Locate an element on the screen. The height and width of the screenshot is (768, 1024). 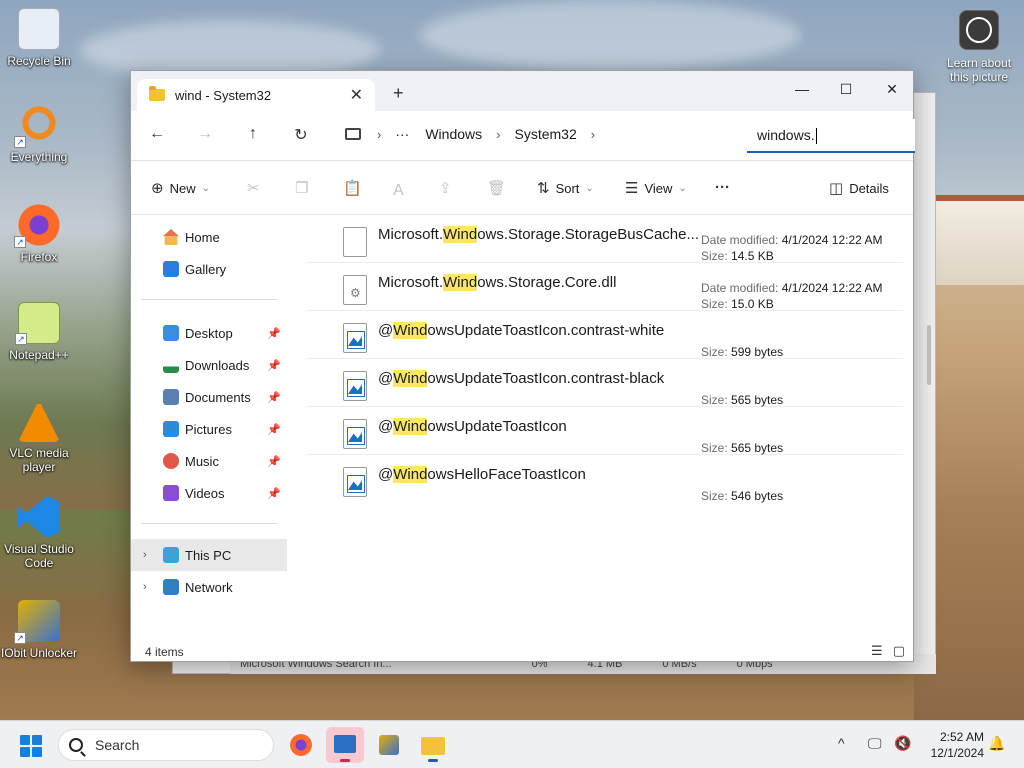
vertical-scrollbar is located at coordinates (929, 355).